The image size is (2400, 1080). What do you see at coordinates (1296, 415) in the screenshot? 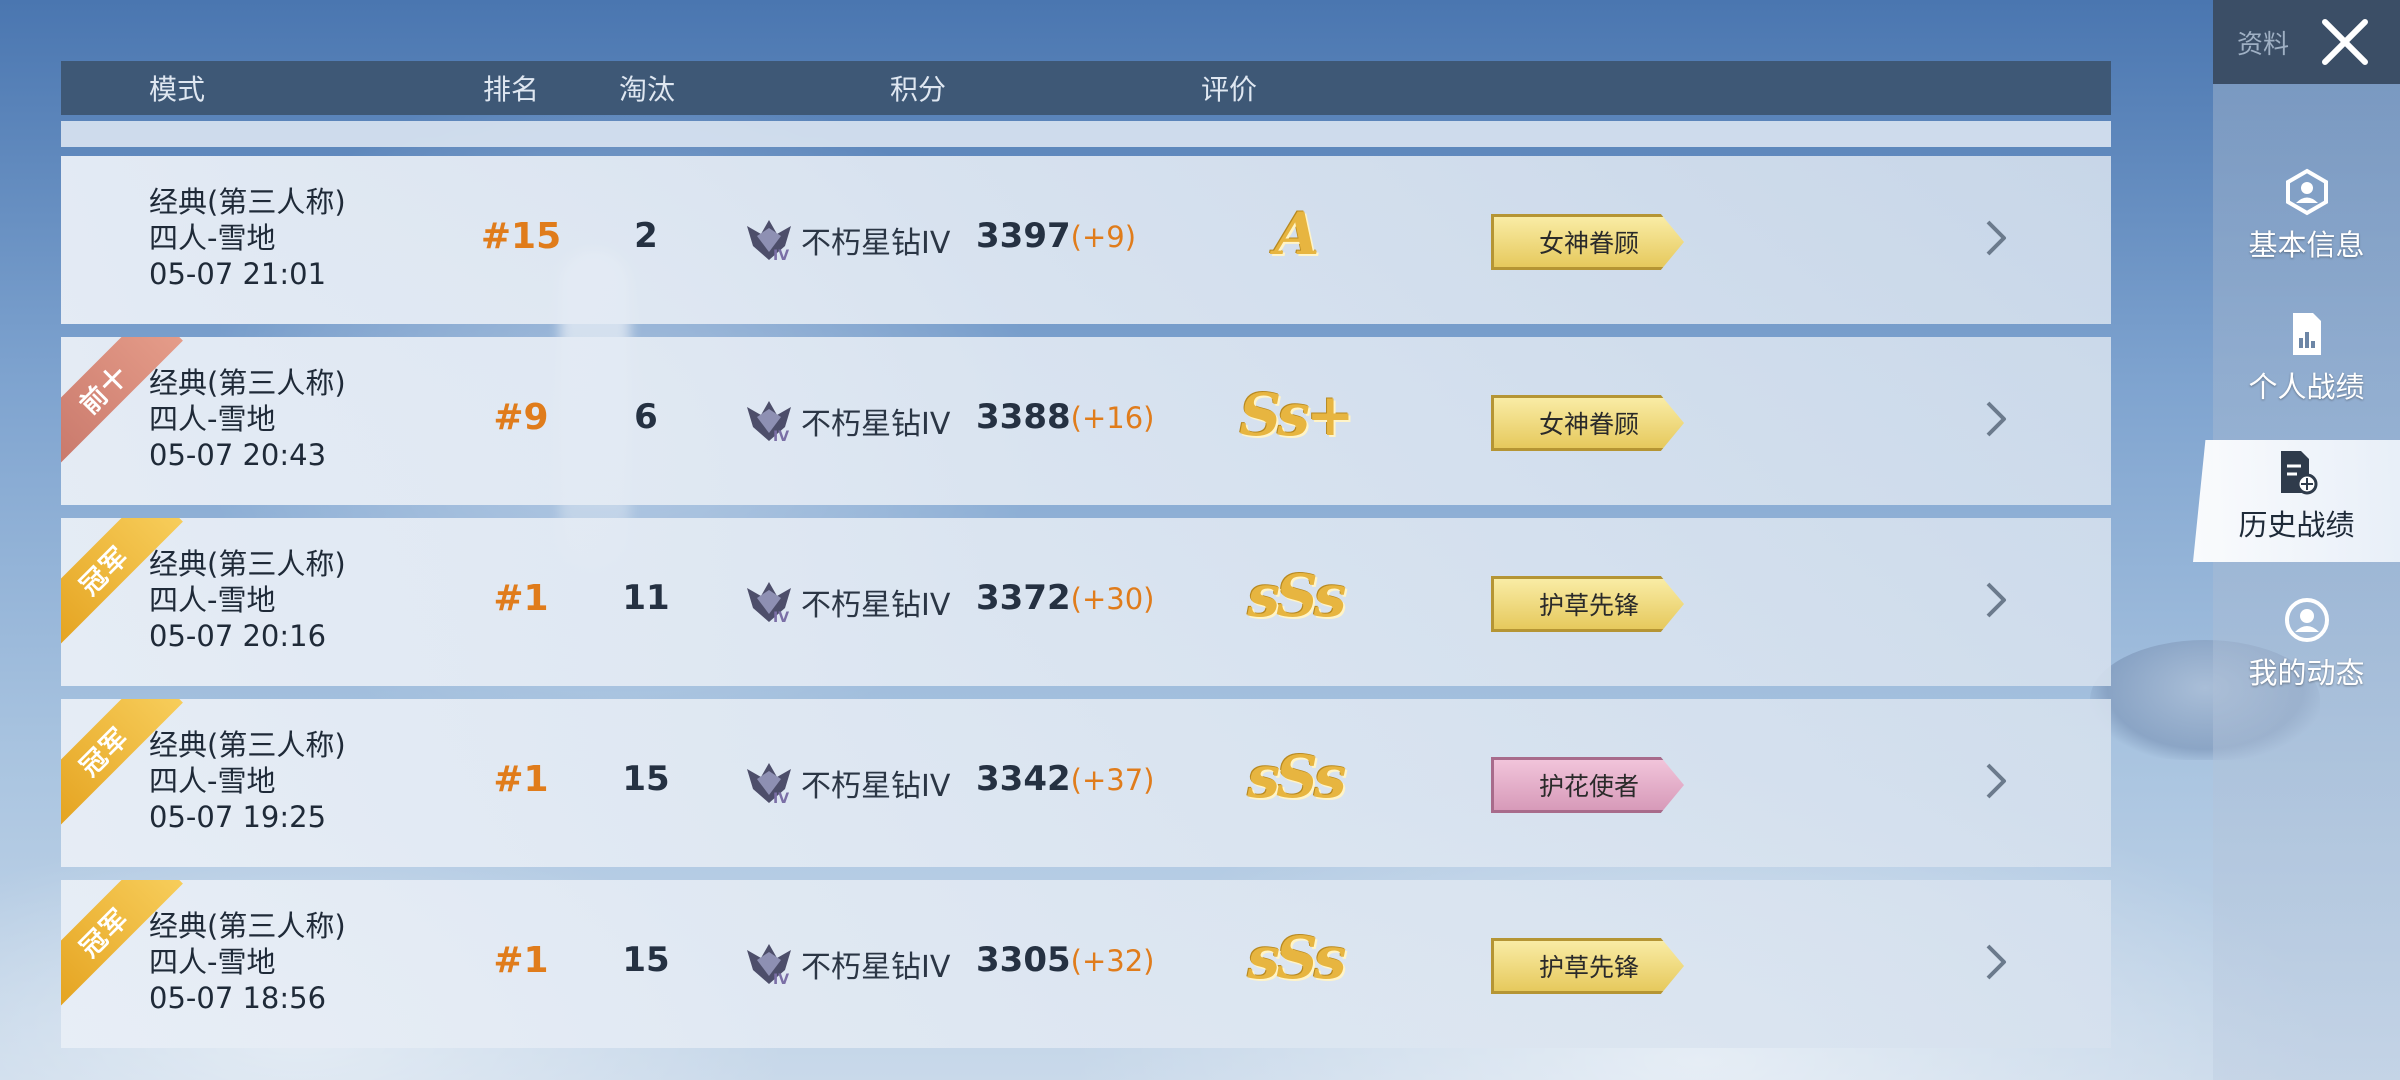
I see `performance-grade: Ss+` at bounding box center [1296, 415].